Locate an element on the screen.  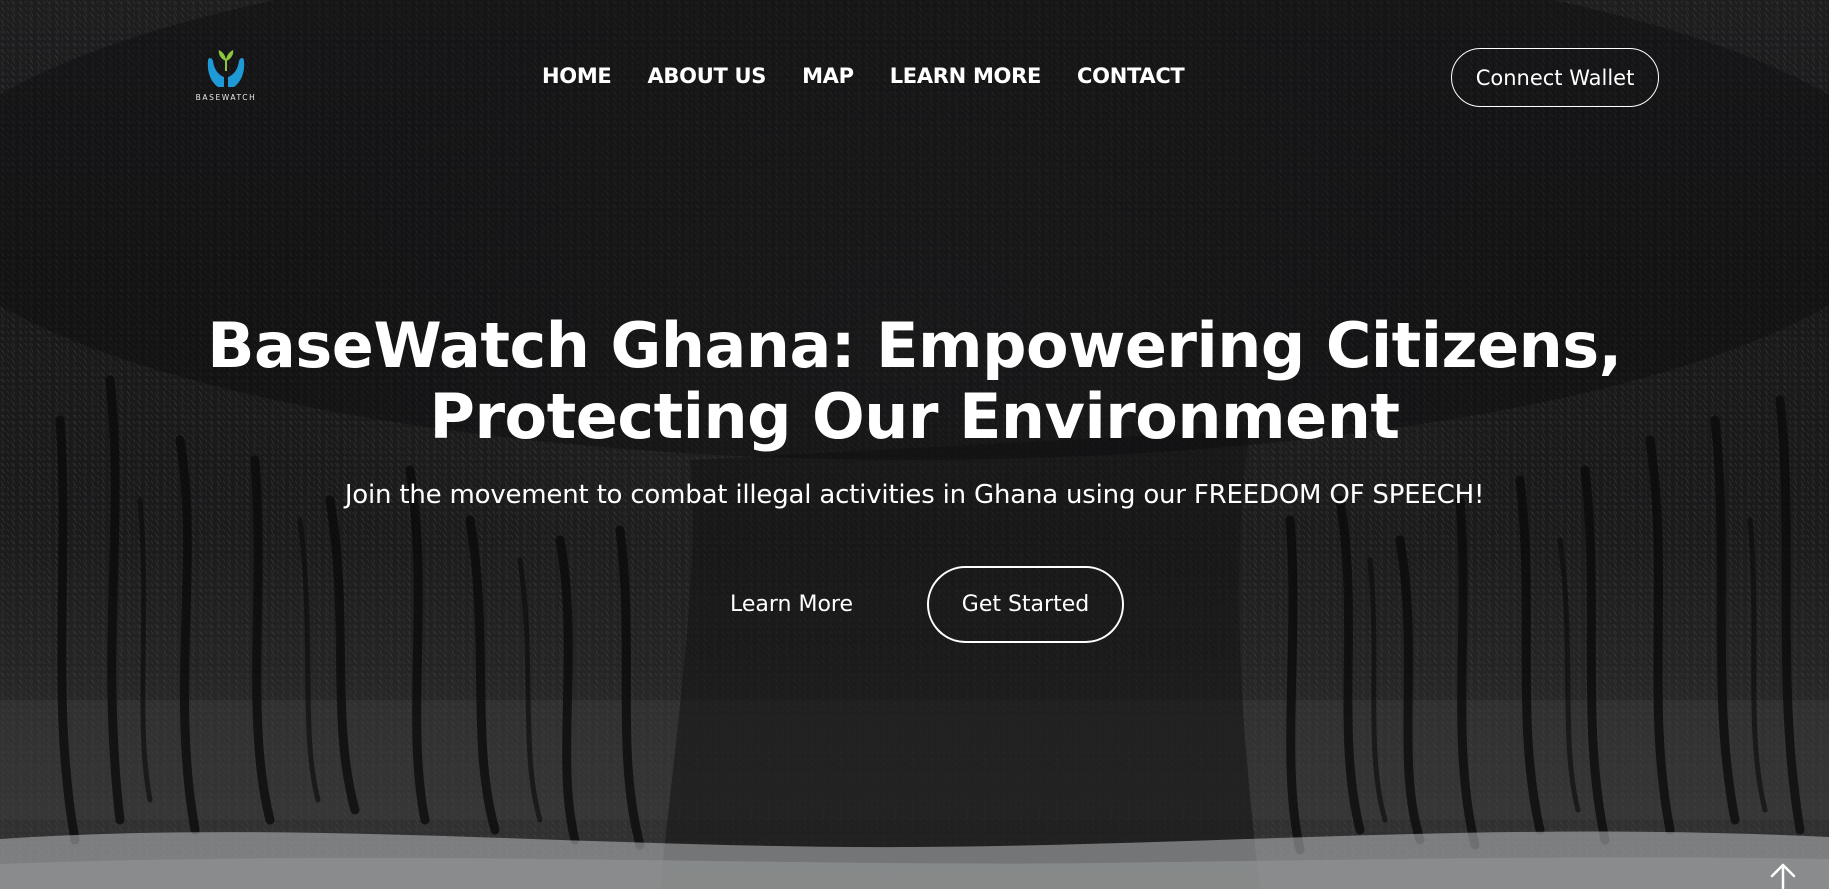
logo-wordmark: BASEWATCH is located at coordinates (226, 97).